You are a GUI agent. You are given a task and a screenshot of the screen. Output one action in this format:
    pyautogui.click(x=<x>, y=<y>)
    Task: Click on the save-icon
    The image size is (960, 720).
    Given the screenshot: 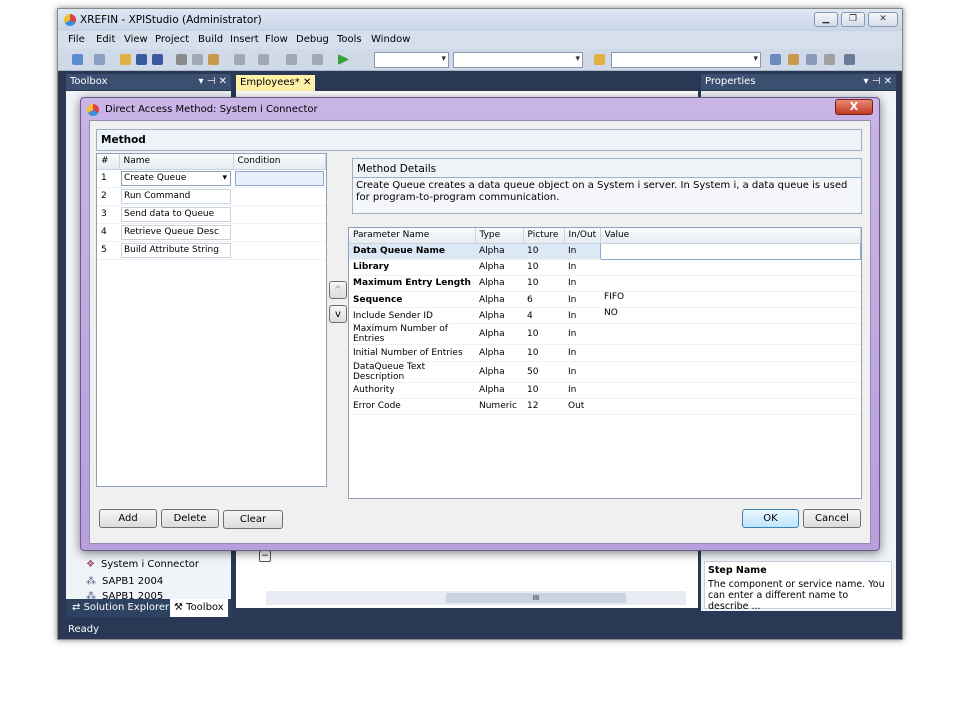 What is the action you would take?
    pyautogui.click(x=141, y=59)
    